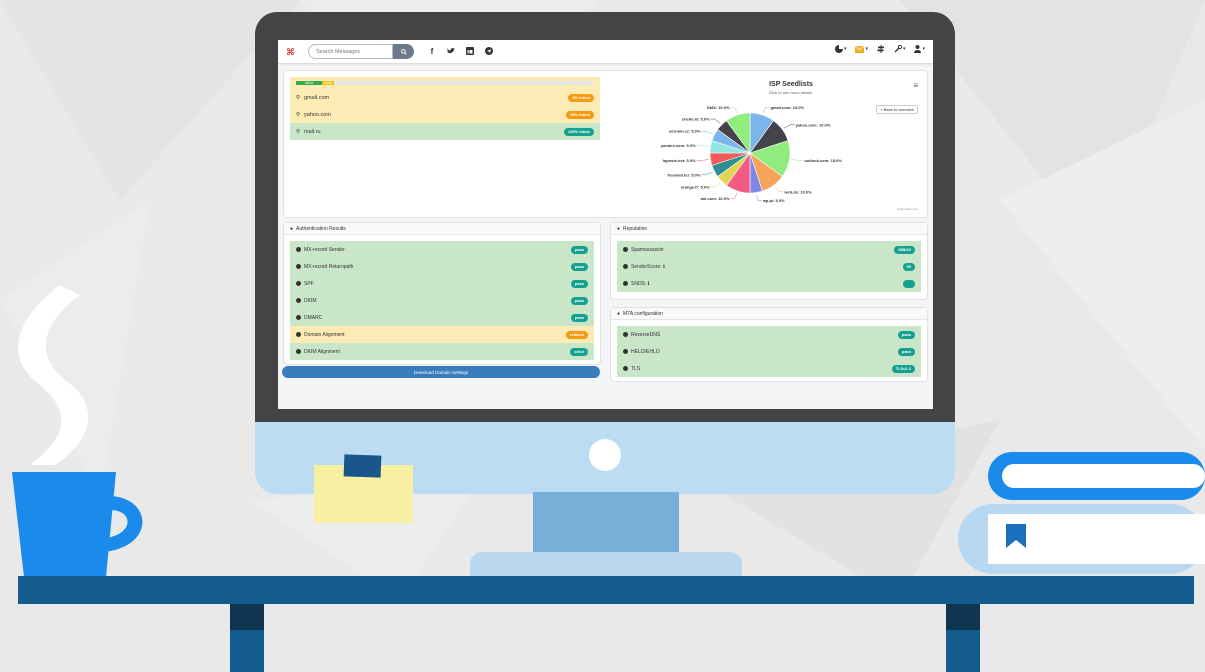 The width and height of the screenshot is (1205, 672). I want to click on row-label-group: ReverseDNS, so click(641, 335).